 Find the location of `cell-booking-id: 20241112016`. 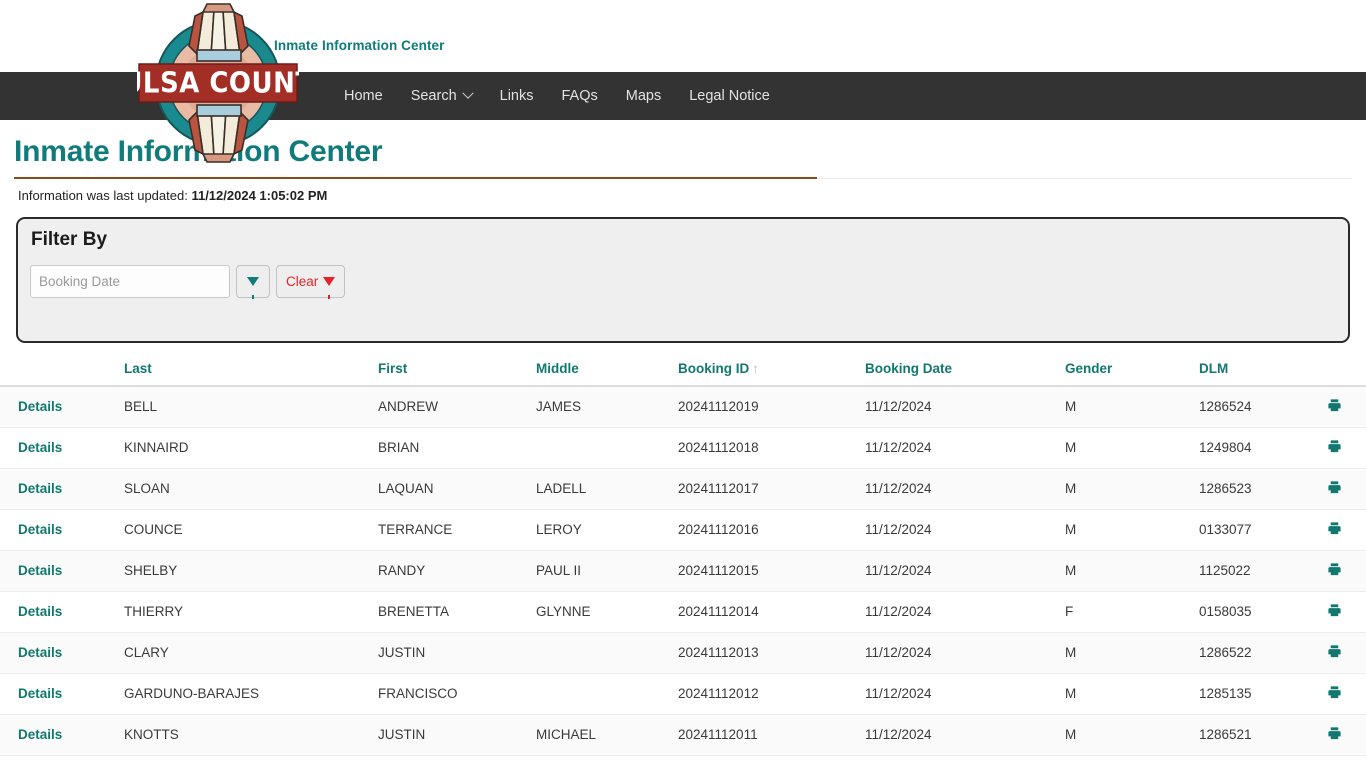

cell-booking-id: 20241112016 is located at coordinates (771, 530).